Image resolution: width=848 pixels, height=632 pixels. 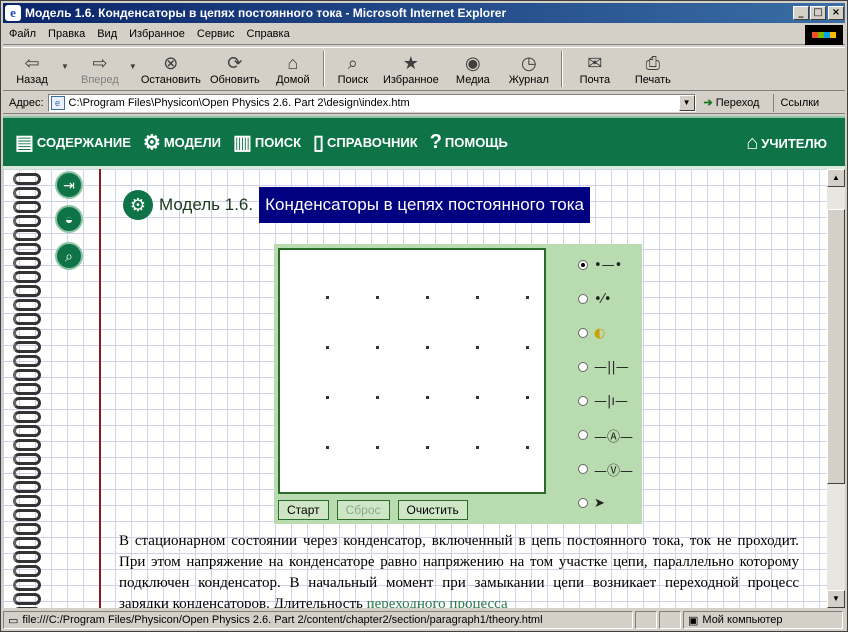 What do you see at coordinates (133, 66) in the screenshot?
I see `forward-dropdown-icon: ▼` at bounding box center [133, 66].